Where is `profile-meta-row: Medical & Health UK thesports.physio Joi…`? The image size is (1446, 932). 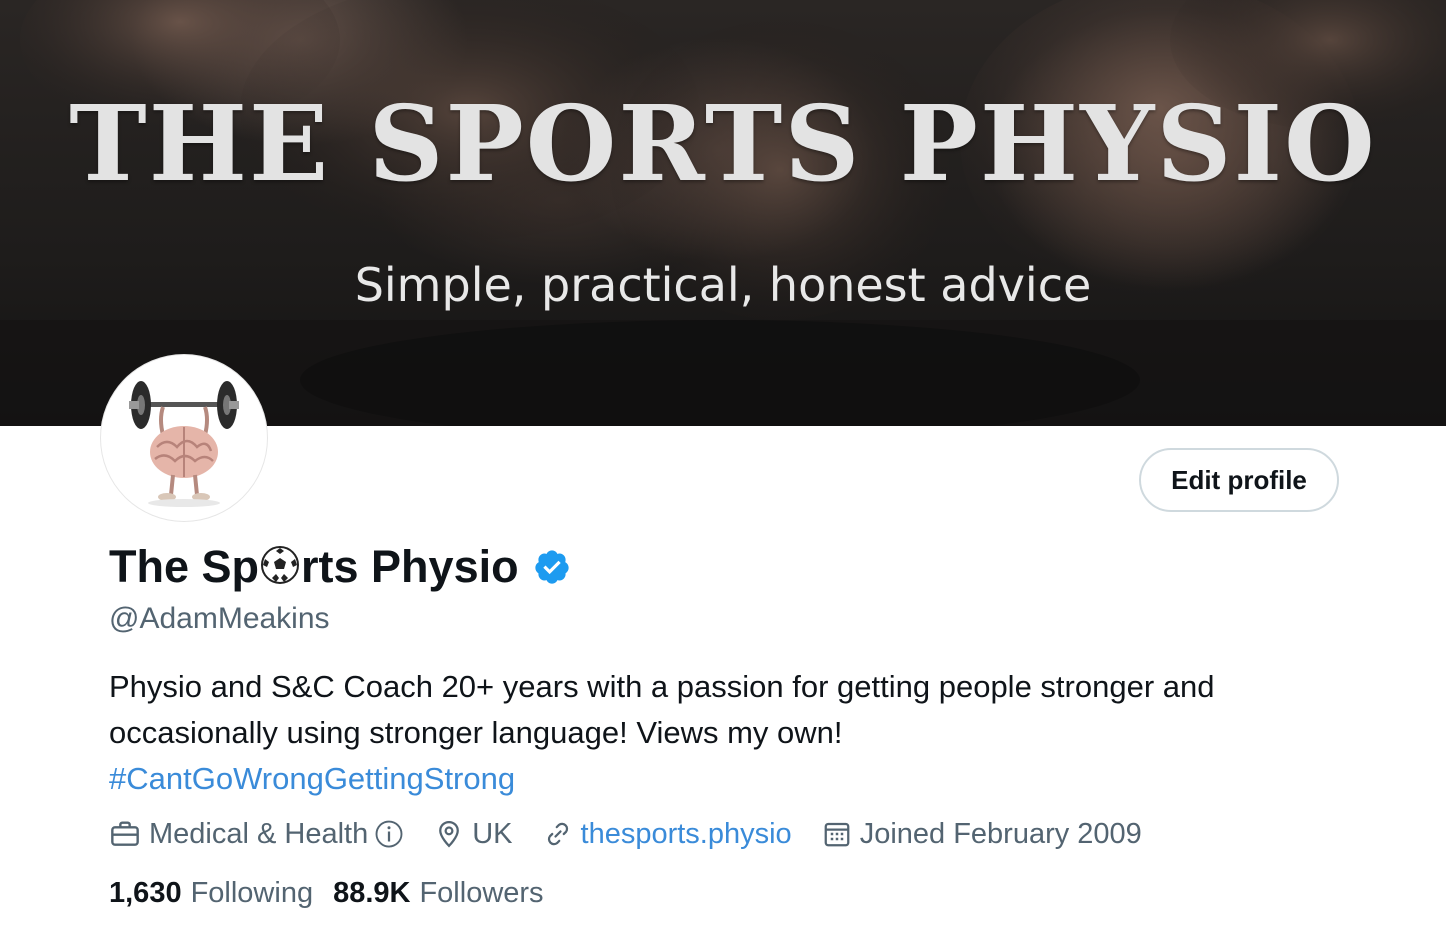
profile-meta-row: Medical & Health UK thesports.physio Joi… is located at coordinates (640, 834).